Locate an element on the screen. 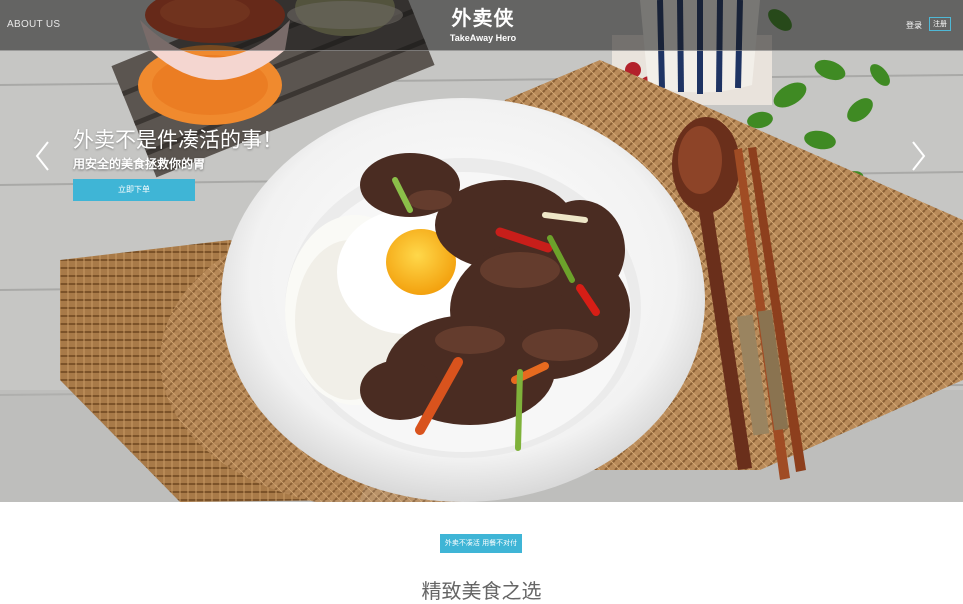 The height and width of the screenshot is (604, 963). site-logo: 外卖侠 TakeAway Hero is located at coordinates (483, 25).